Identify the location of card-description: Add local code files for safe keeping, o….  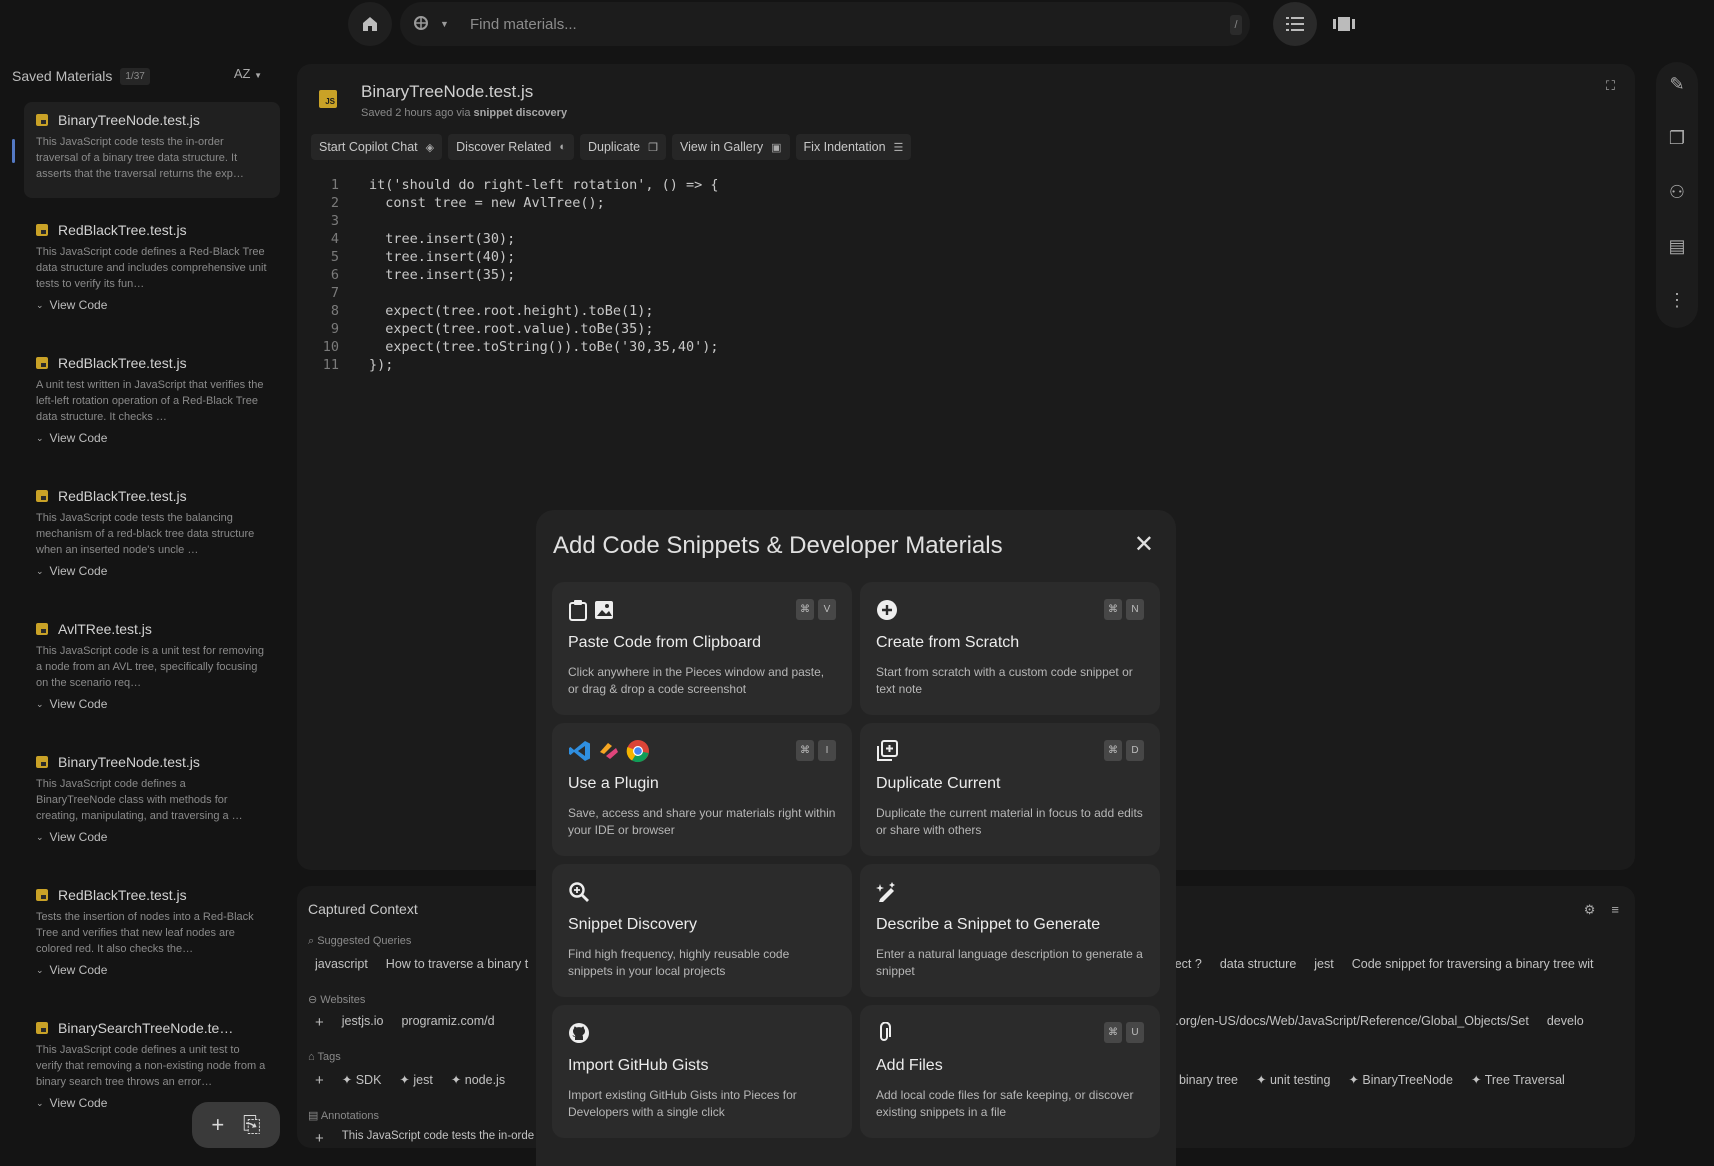
(1005, 1103).